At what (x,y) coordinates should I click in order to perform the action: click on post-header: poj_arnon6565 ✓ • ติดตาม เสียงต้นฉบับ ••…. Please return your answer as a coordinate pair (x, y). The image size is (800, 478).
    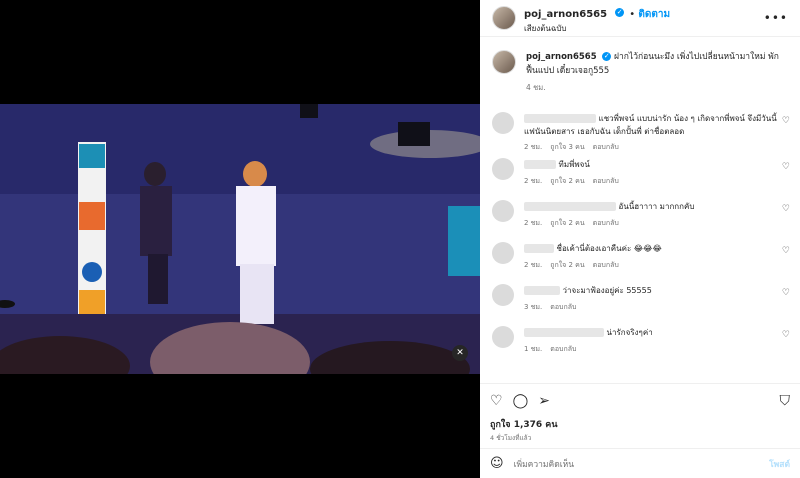
    Looking at the image, I should click on (640, 18).